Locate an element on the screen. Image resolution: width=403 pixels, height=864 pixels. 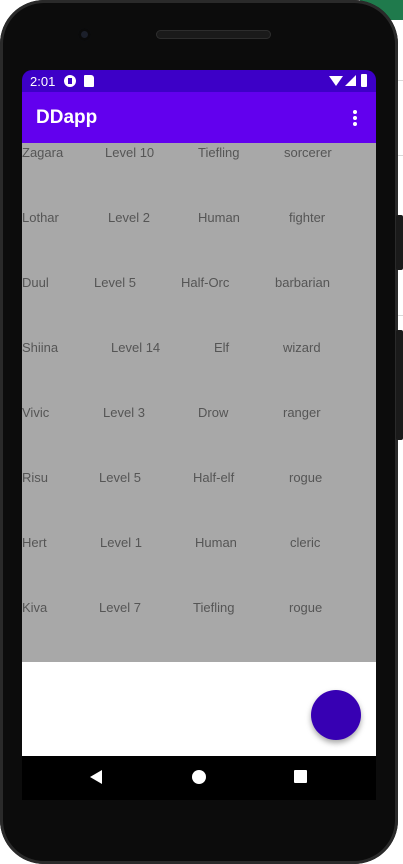
signal-icon is located at coordinates (350, 80).